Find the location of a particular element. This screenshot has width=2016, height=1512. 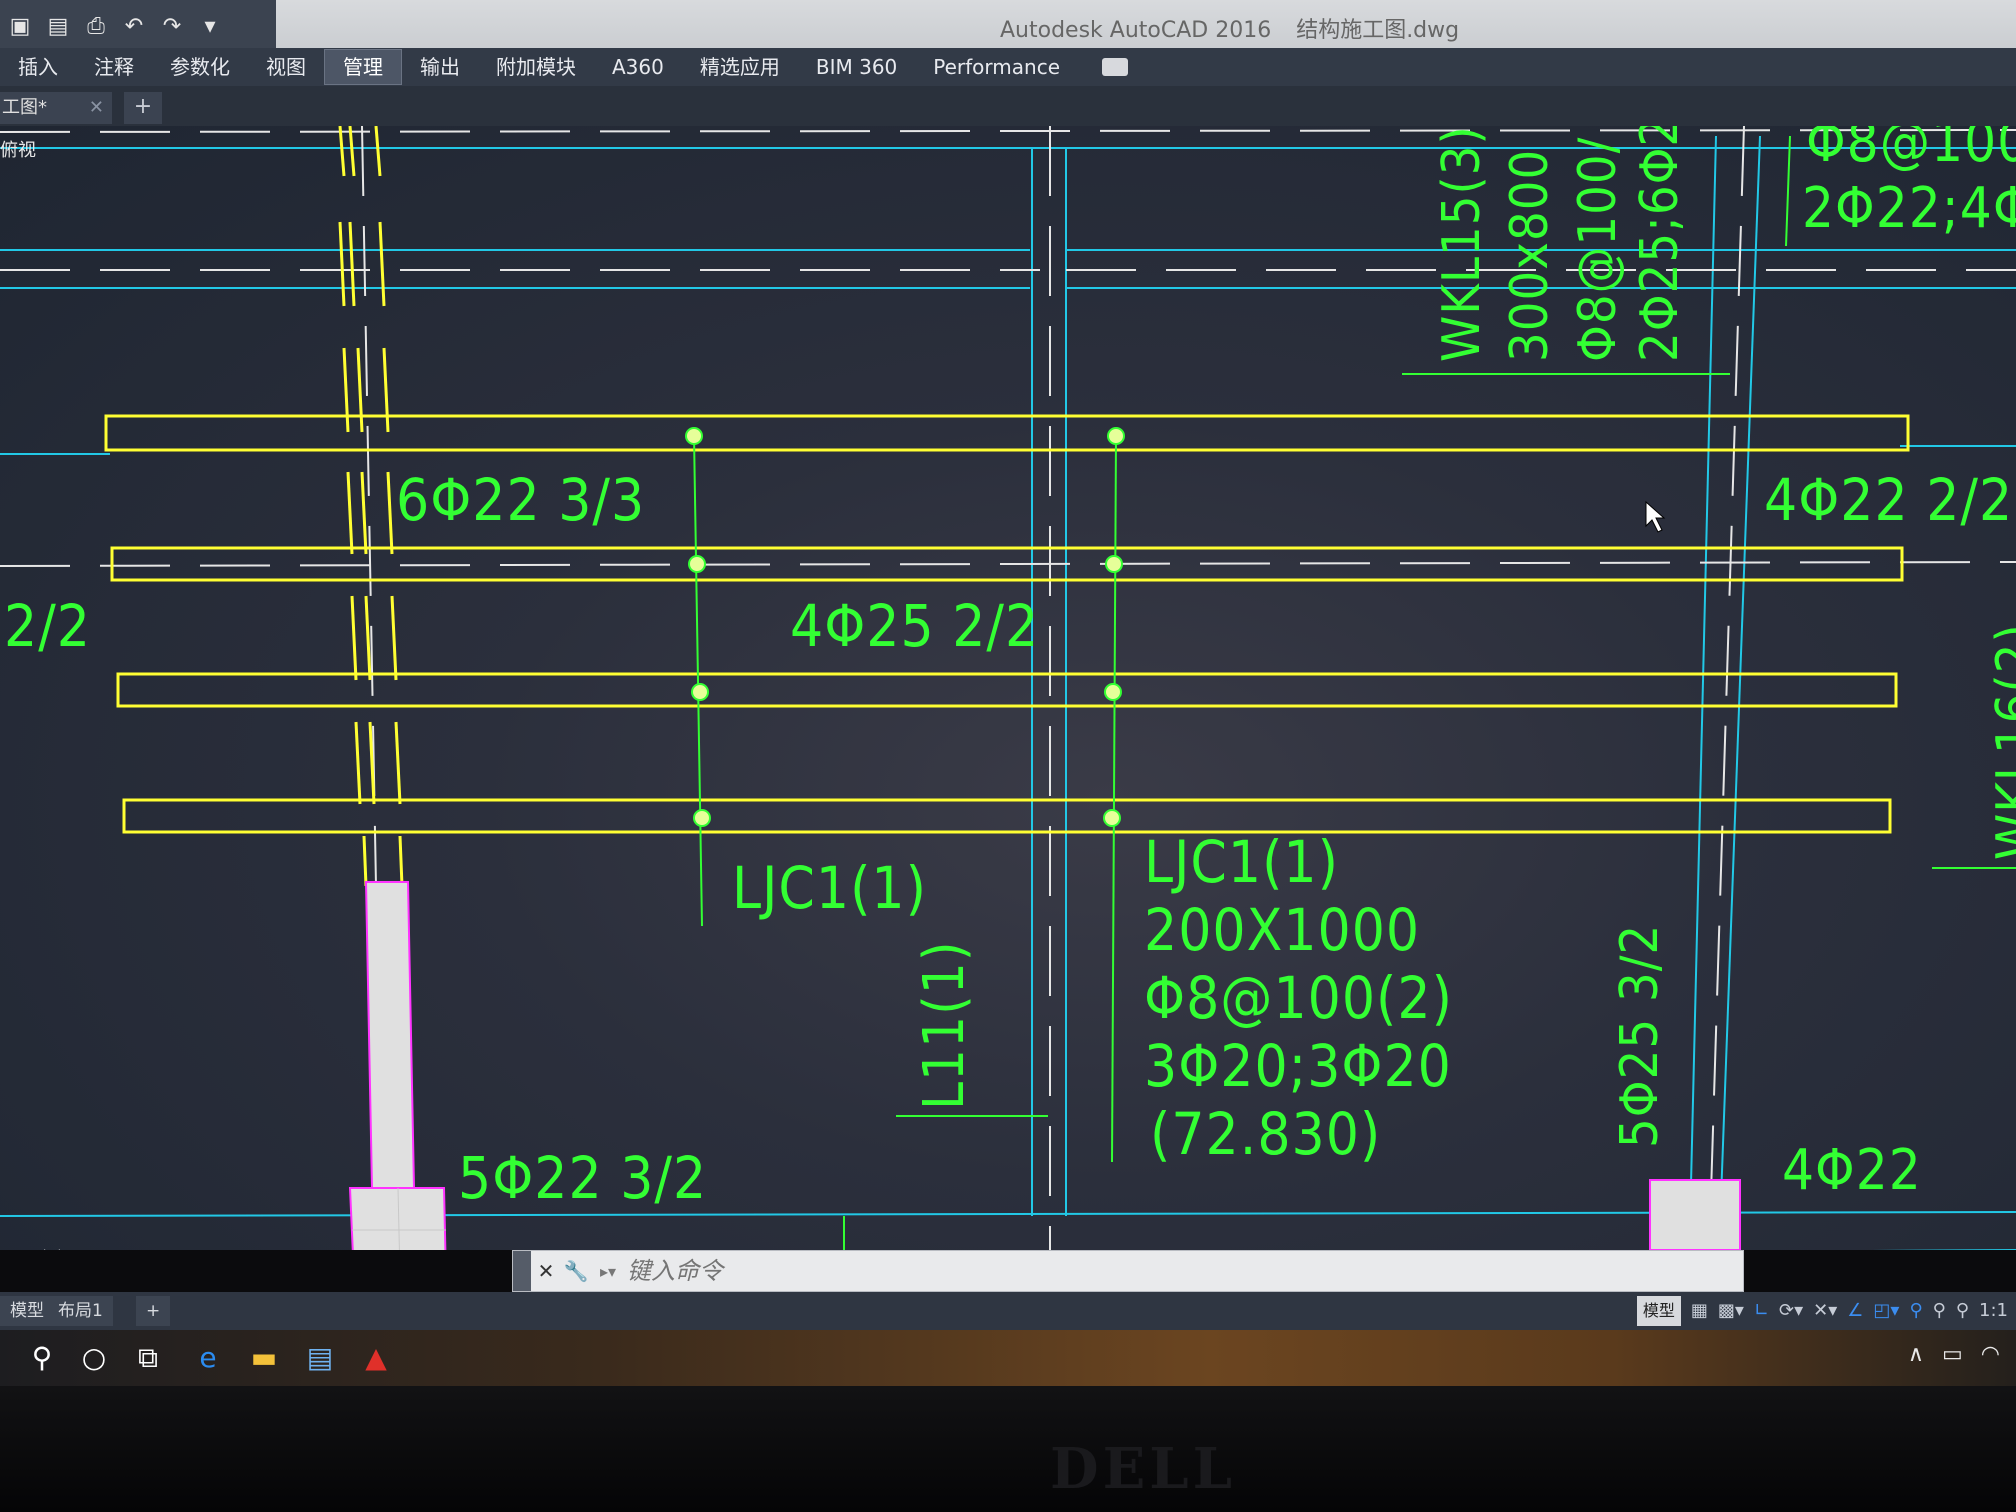

wrench-icon: 🔧 is located at coordinates (576, 1271).